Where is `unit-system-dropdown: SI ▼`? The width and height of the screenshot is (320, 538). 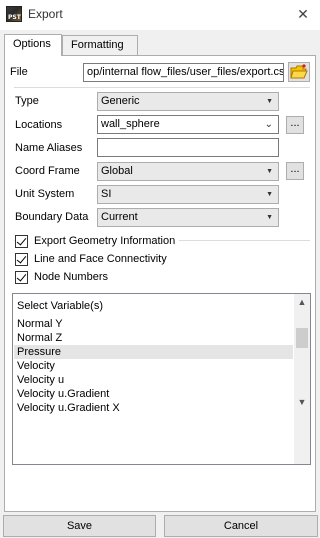 unit-system-dropdown: SI ▼ is located at coordinates (188, 194).